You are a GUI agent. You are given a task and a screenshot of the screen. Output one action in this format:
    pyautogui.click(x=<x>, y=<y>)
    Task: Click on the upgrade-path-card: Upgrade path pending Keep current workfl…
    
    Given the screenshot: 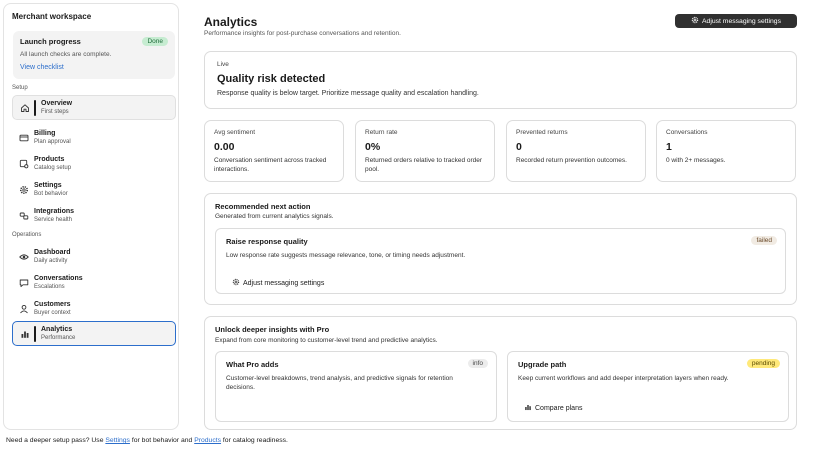 What is the action you would take?
    pyautogui.click(x=648, y=386)
    